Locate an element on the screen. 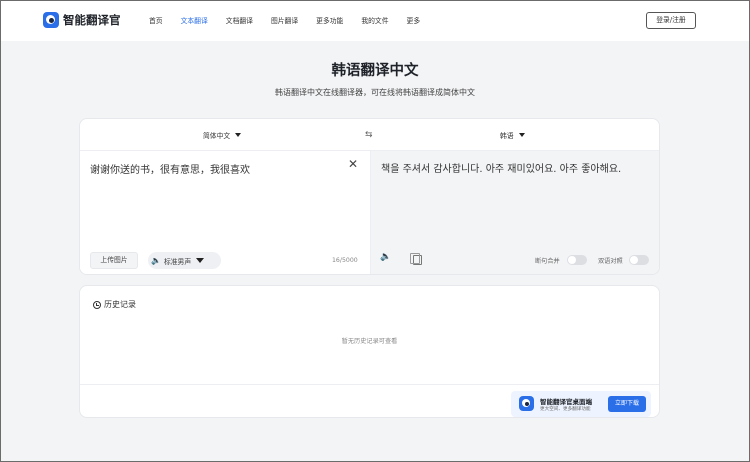 This screenshot has height=462, width=750. nav-item-my-files: 我的文件 is located at coordinates (374, 20).